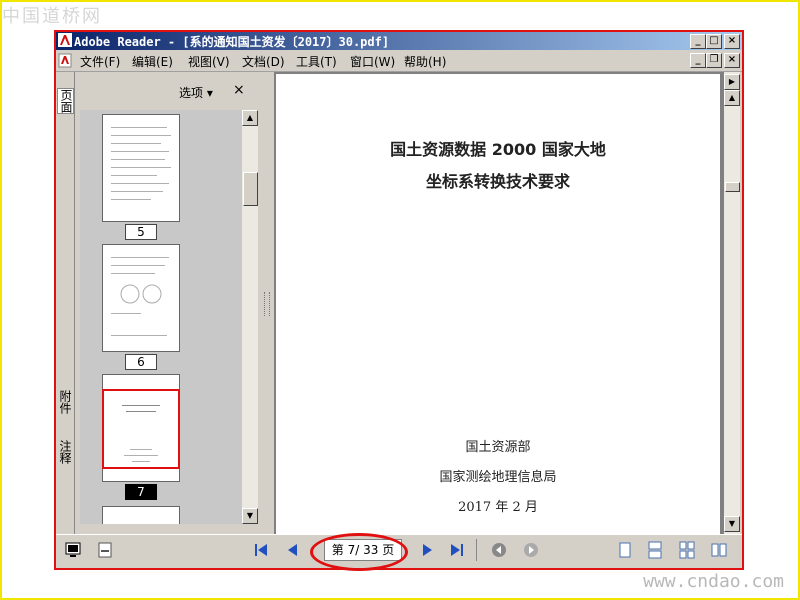 This screenshot has height=600, width=800. I want to click on tab-pages: 页面, so click(65, 101).